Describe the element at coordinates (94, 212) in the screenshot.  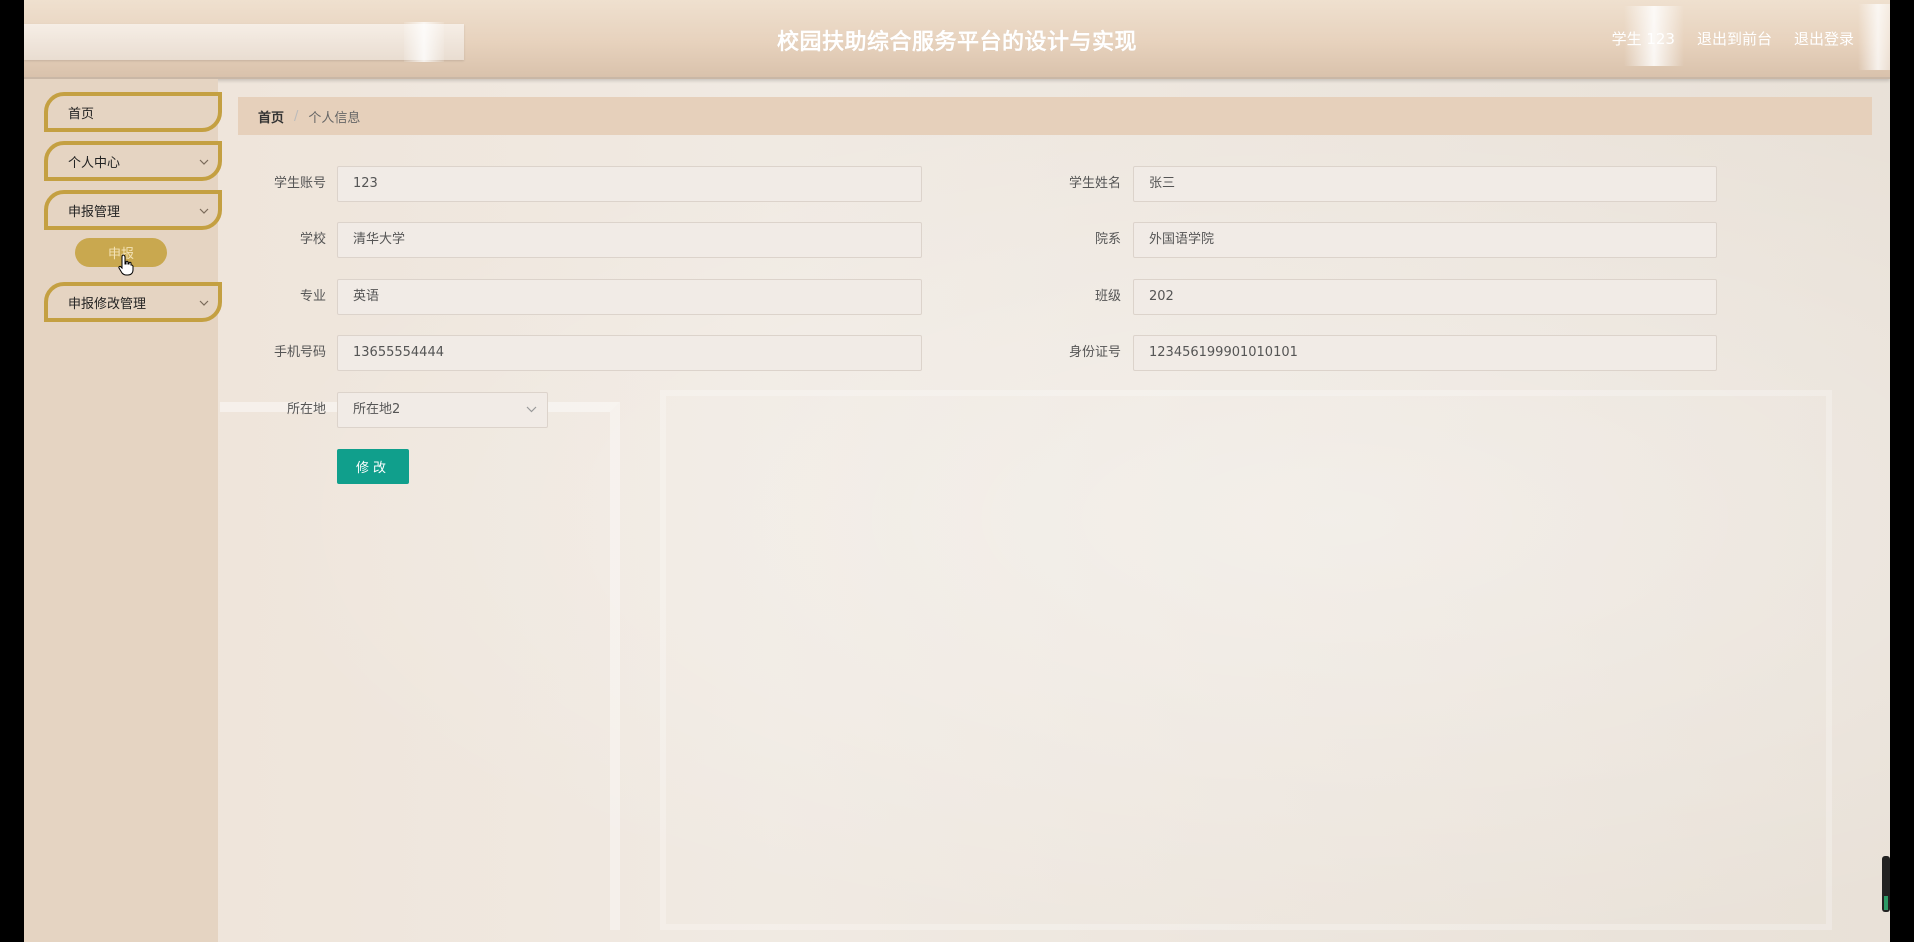
I see `sidebar-item-label: 申报管理` at that location.